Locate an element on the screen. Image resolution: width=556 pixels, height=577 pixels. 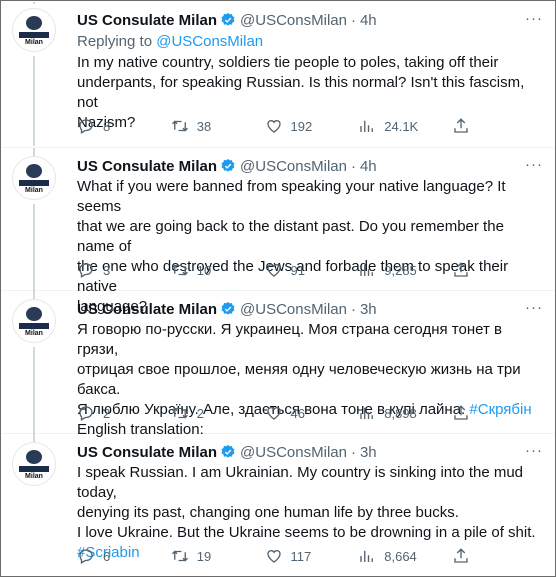
reply-count: 3 is located at coordinates (107, 270).